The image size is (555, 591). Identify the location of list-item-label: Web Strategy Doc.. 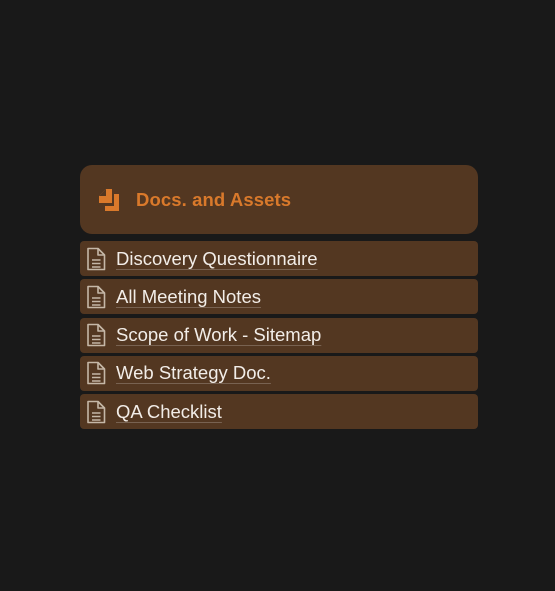
(193, 373).